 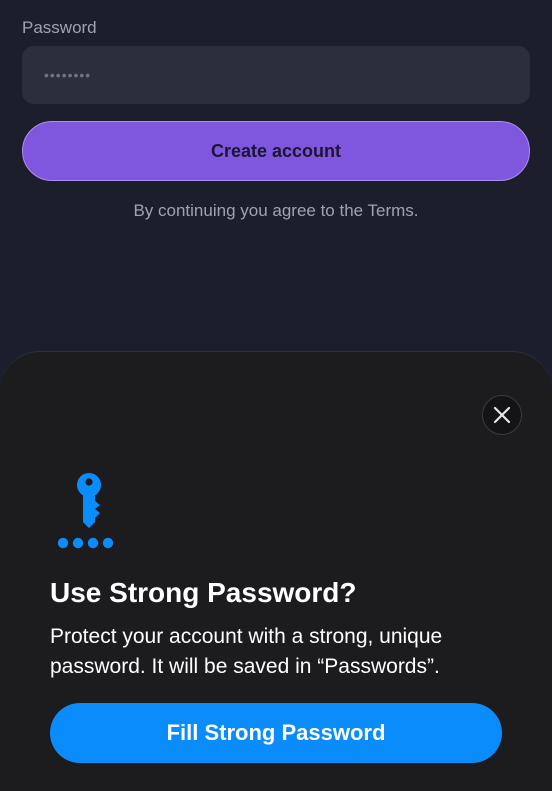 I want to click on close-button, so click(x=502, y=415).